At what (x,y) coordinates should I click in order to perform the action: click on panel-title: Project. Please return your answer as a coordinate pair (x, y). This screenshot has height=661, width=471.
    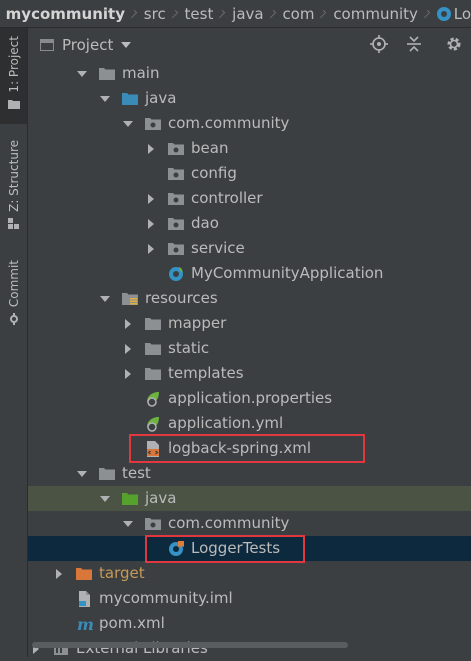
    Looking at the image, I should click on (87, 45).